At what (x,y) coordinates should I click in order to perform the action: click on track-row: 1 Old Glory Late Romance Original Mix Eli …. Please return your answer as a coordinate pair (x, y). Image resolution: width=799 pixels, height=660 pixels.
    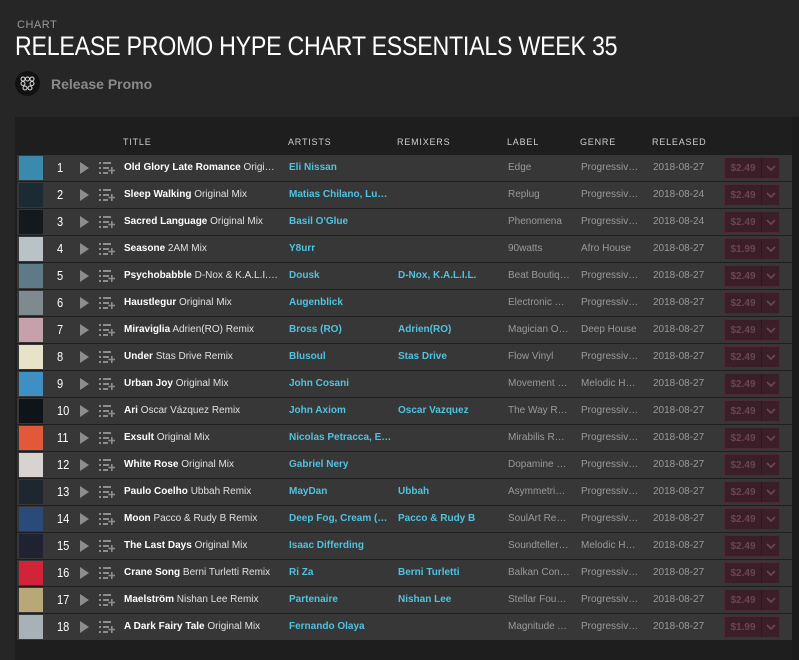
    Looking at the image, I should click on (408, 168).